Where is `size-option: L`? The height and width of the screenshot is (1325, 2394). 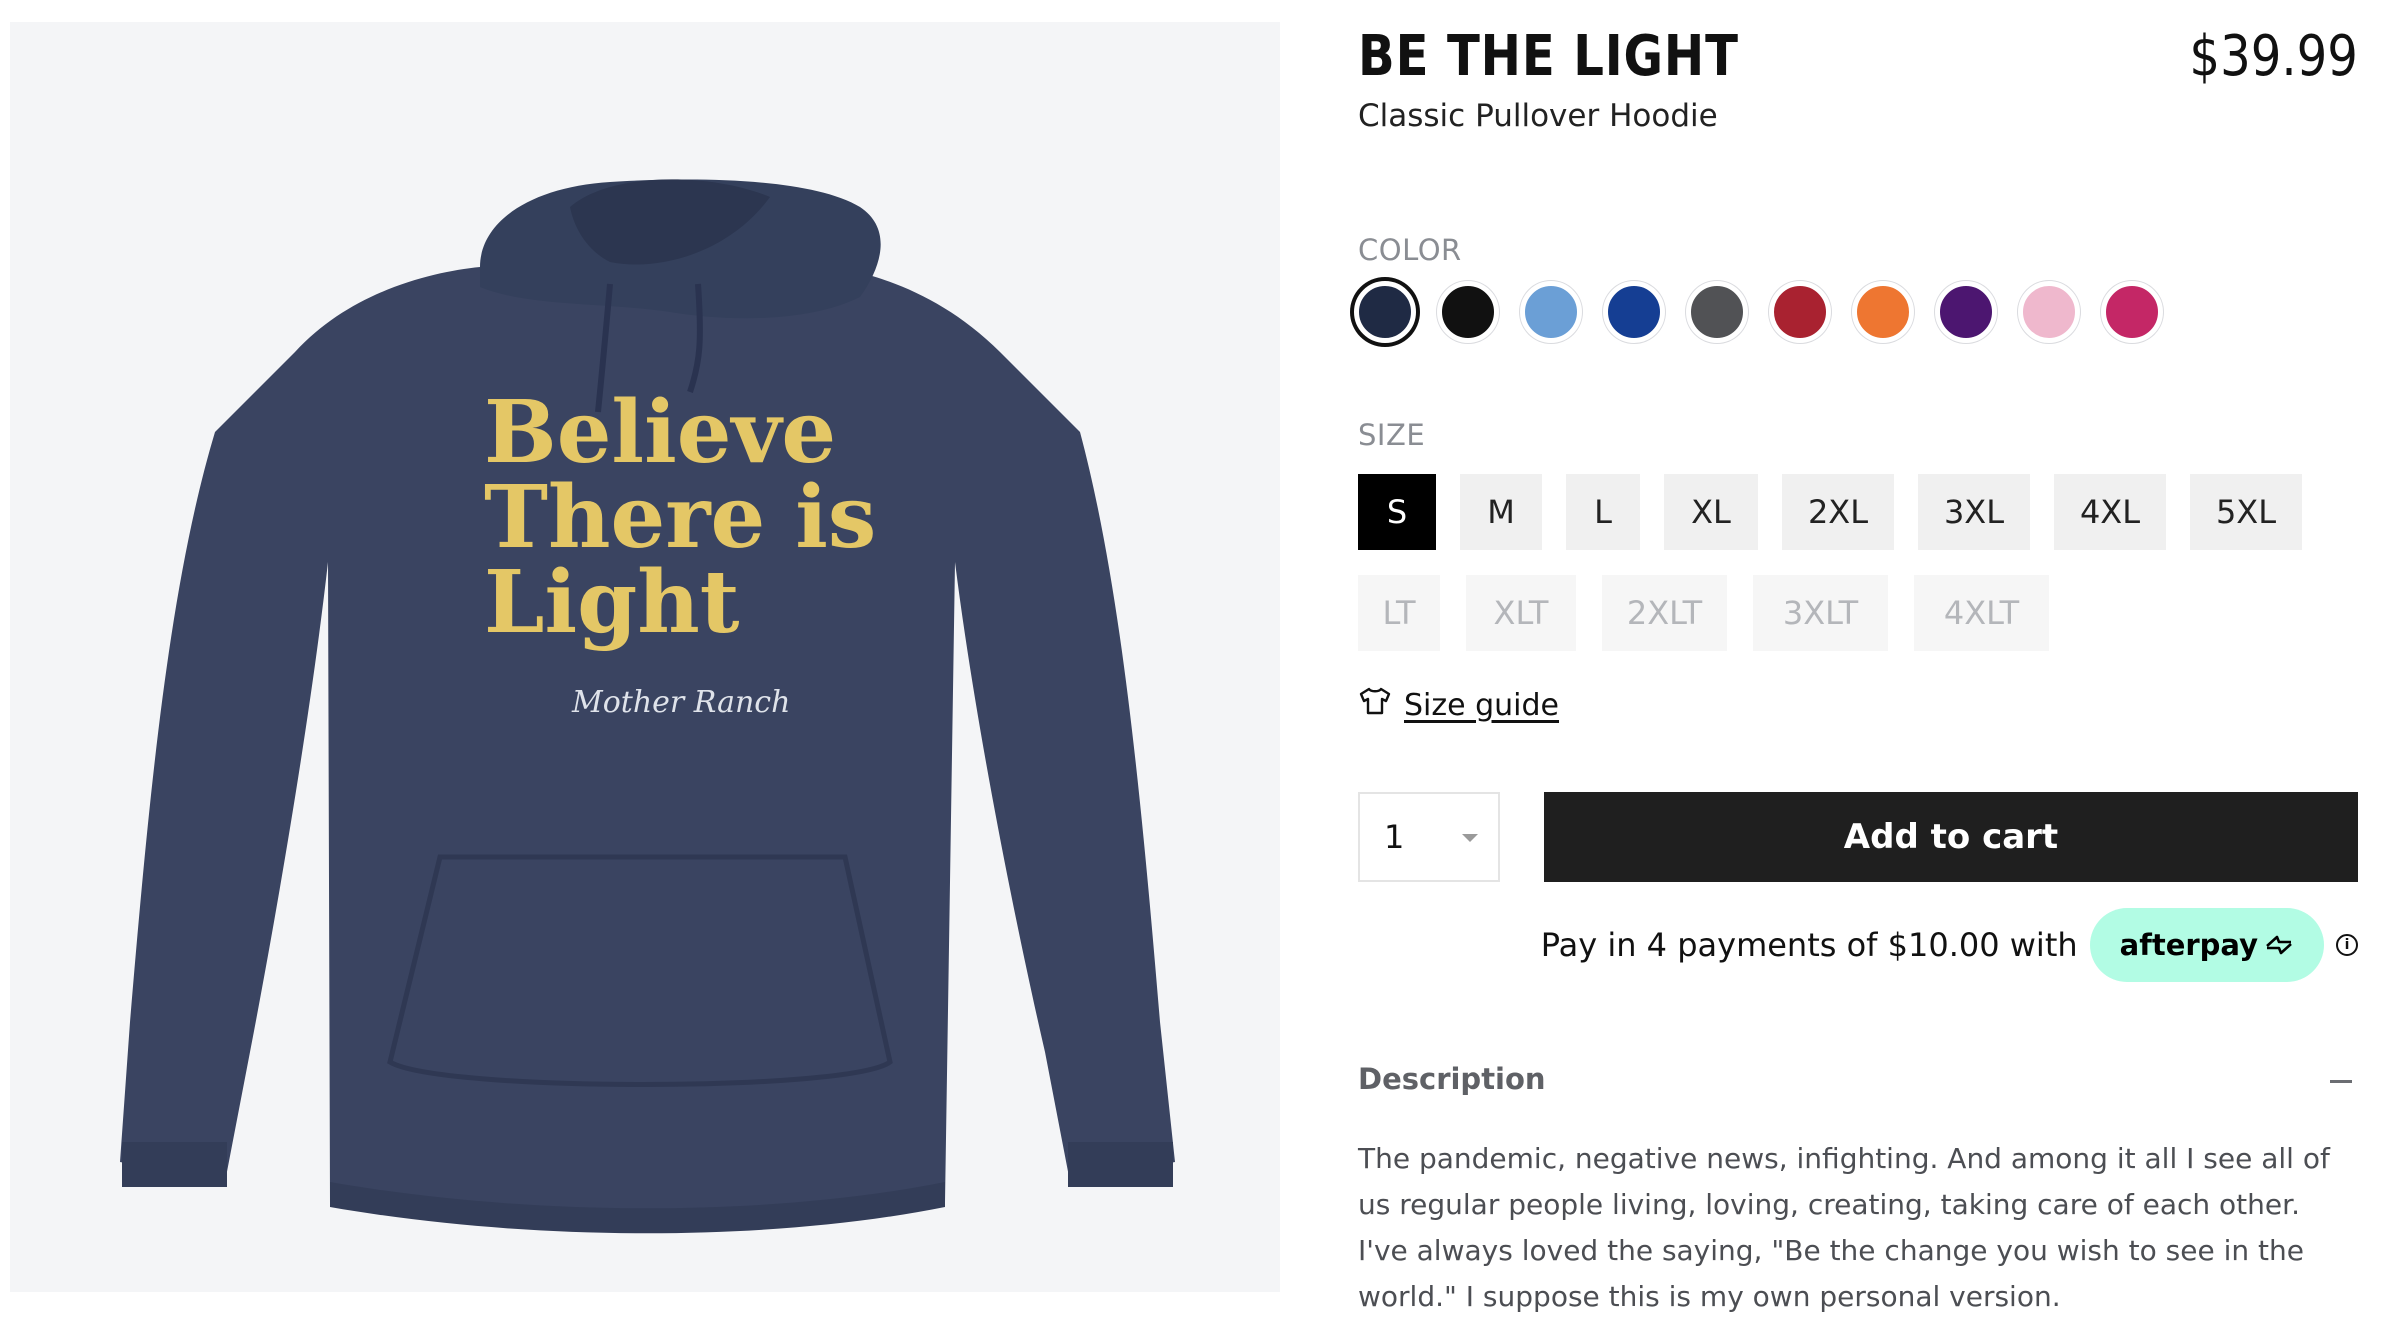 size-option: L is located at coordinates (1603, 512).